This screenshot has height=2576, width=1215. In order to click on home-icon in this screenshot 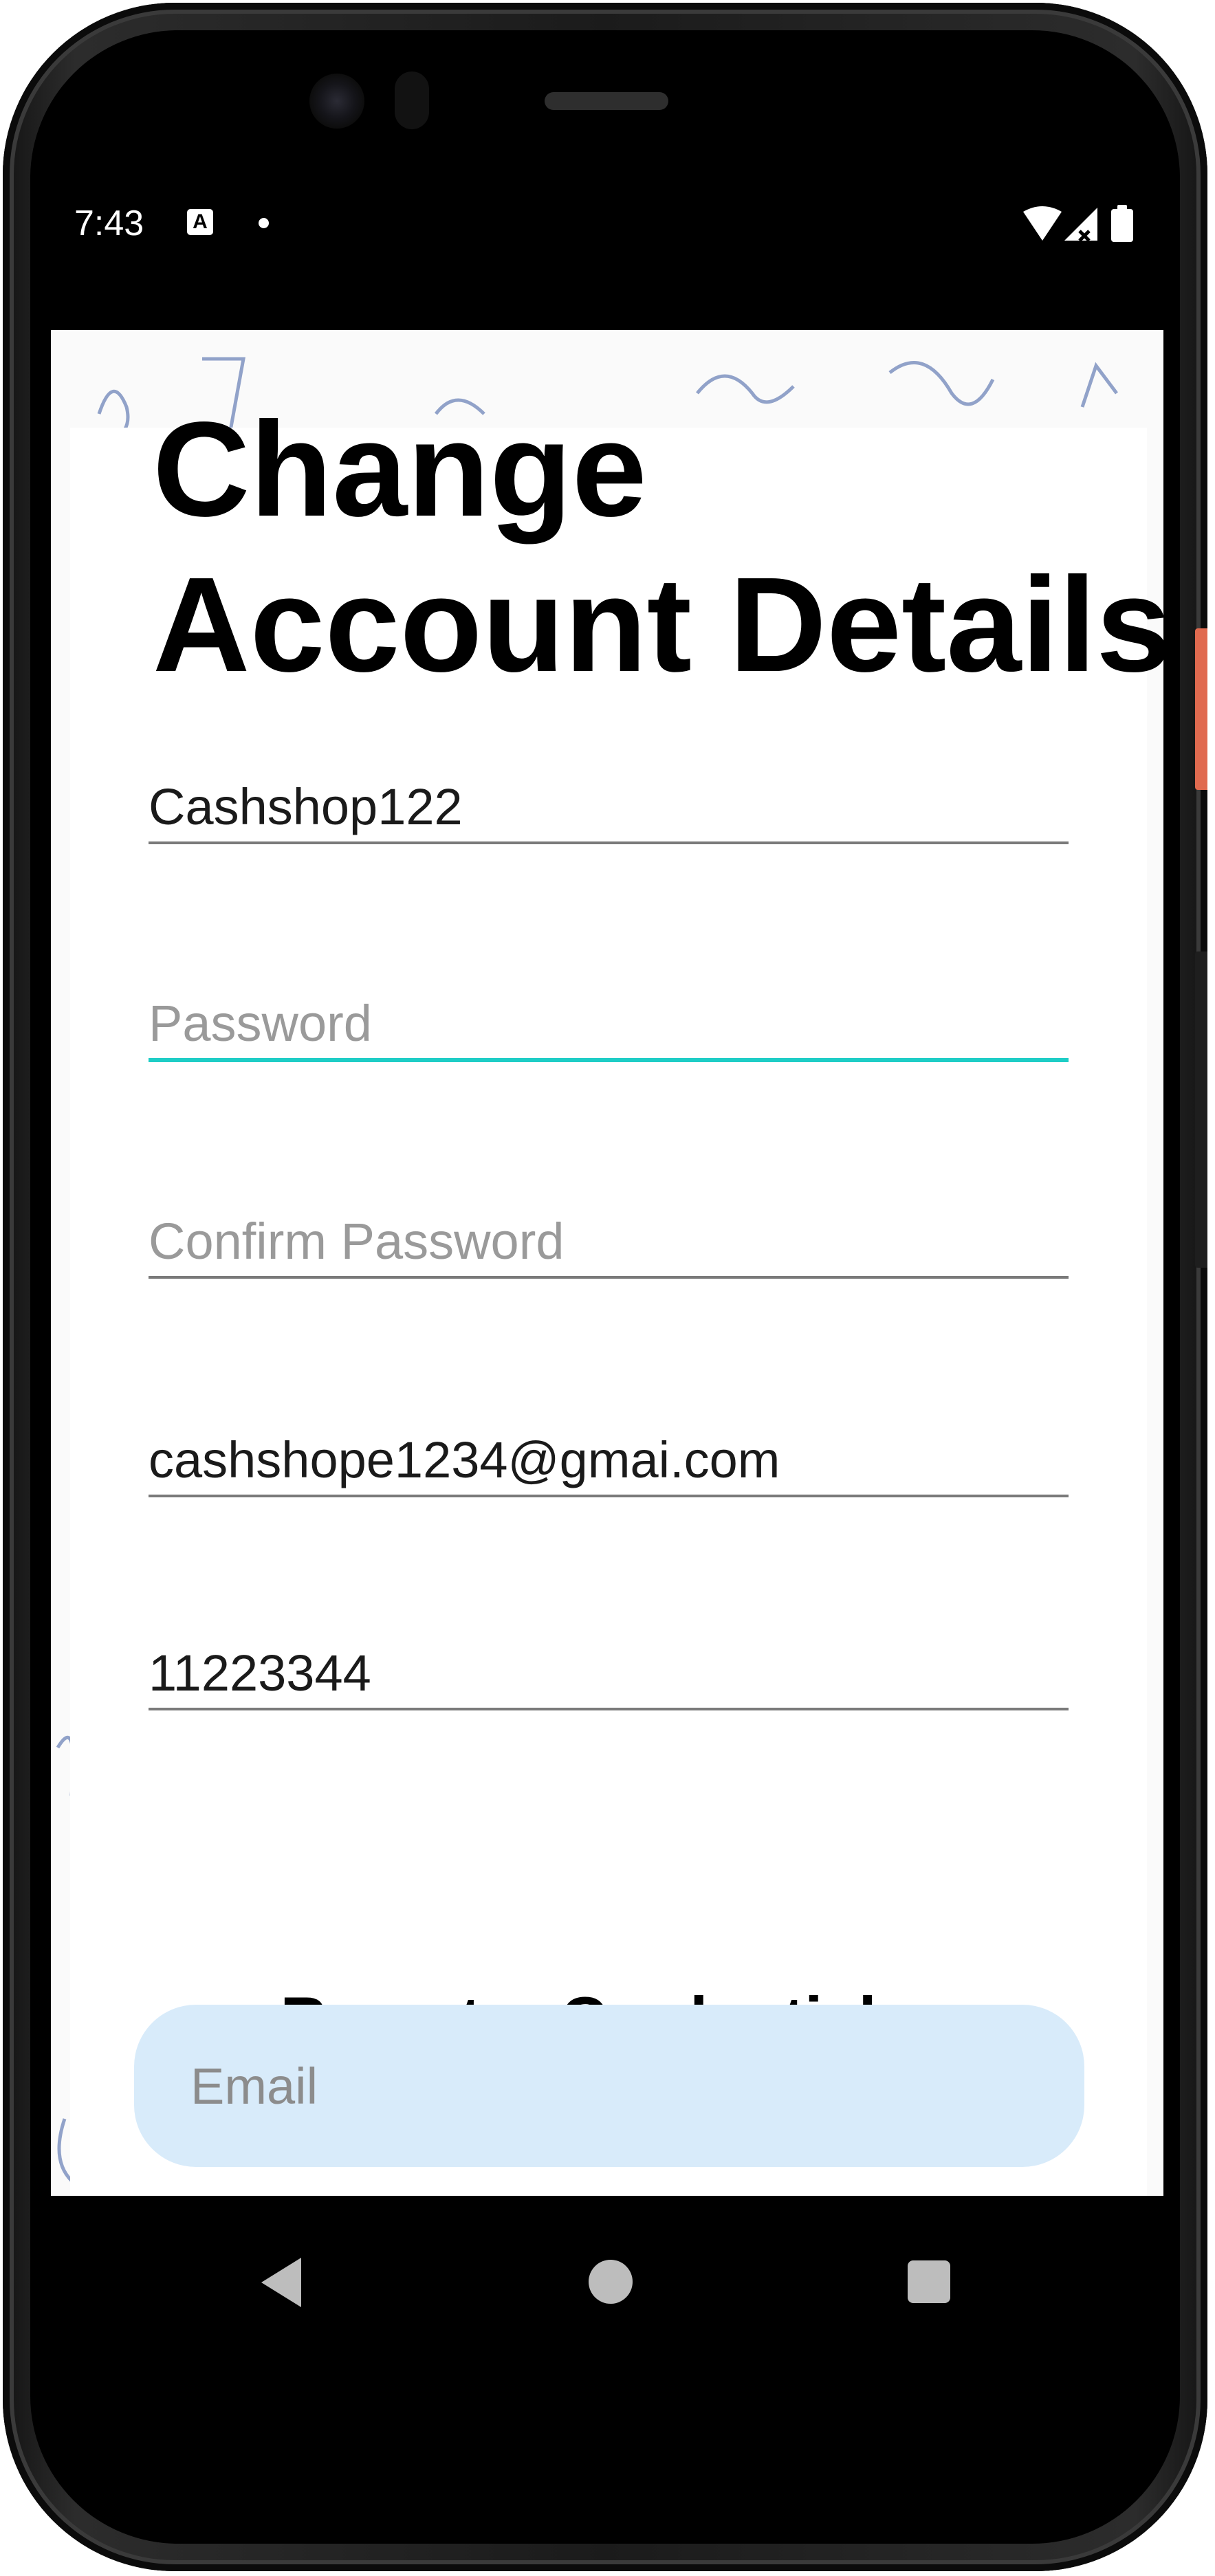, I will do `click(611, 2282)`.